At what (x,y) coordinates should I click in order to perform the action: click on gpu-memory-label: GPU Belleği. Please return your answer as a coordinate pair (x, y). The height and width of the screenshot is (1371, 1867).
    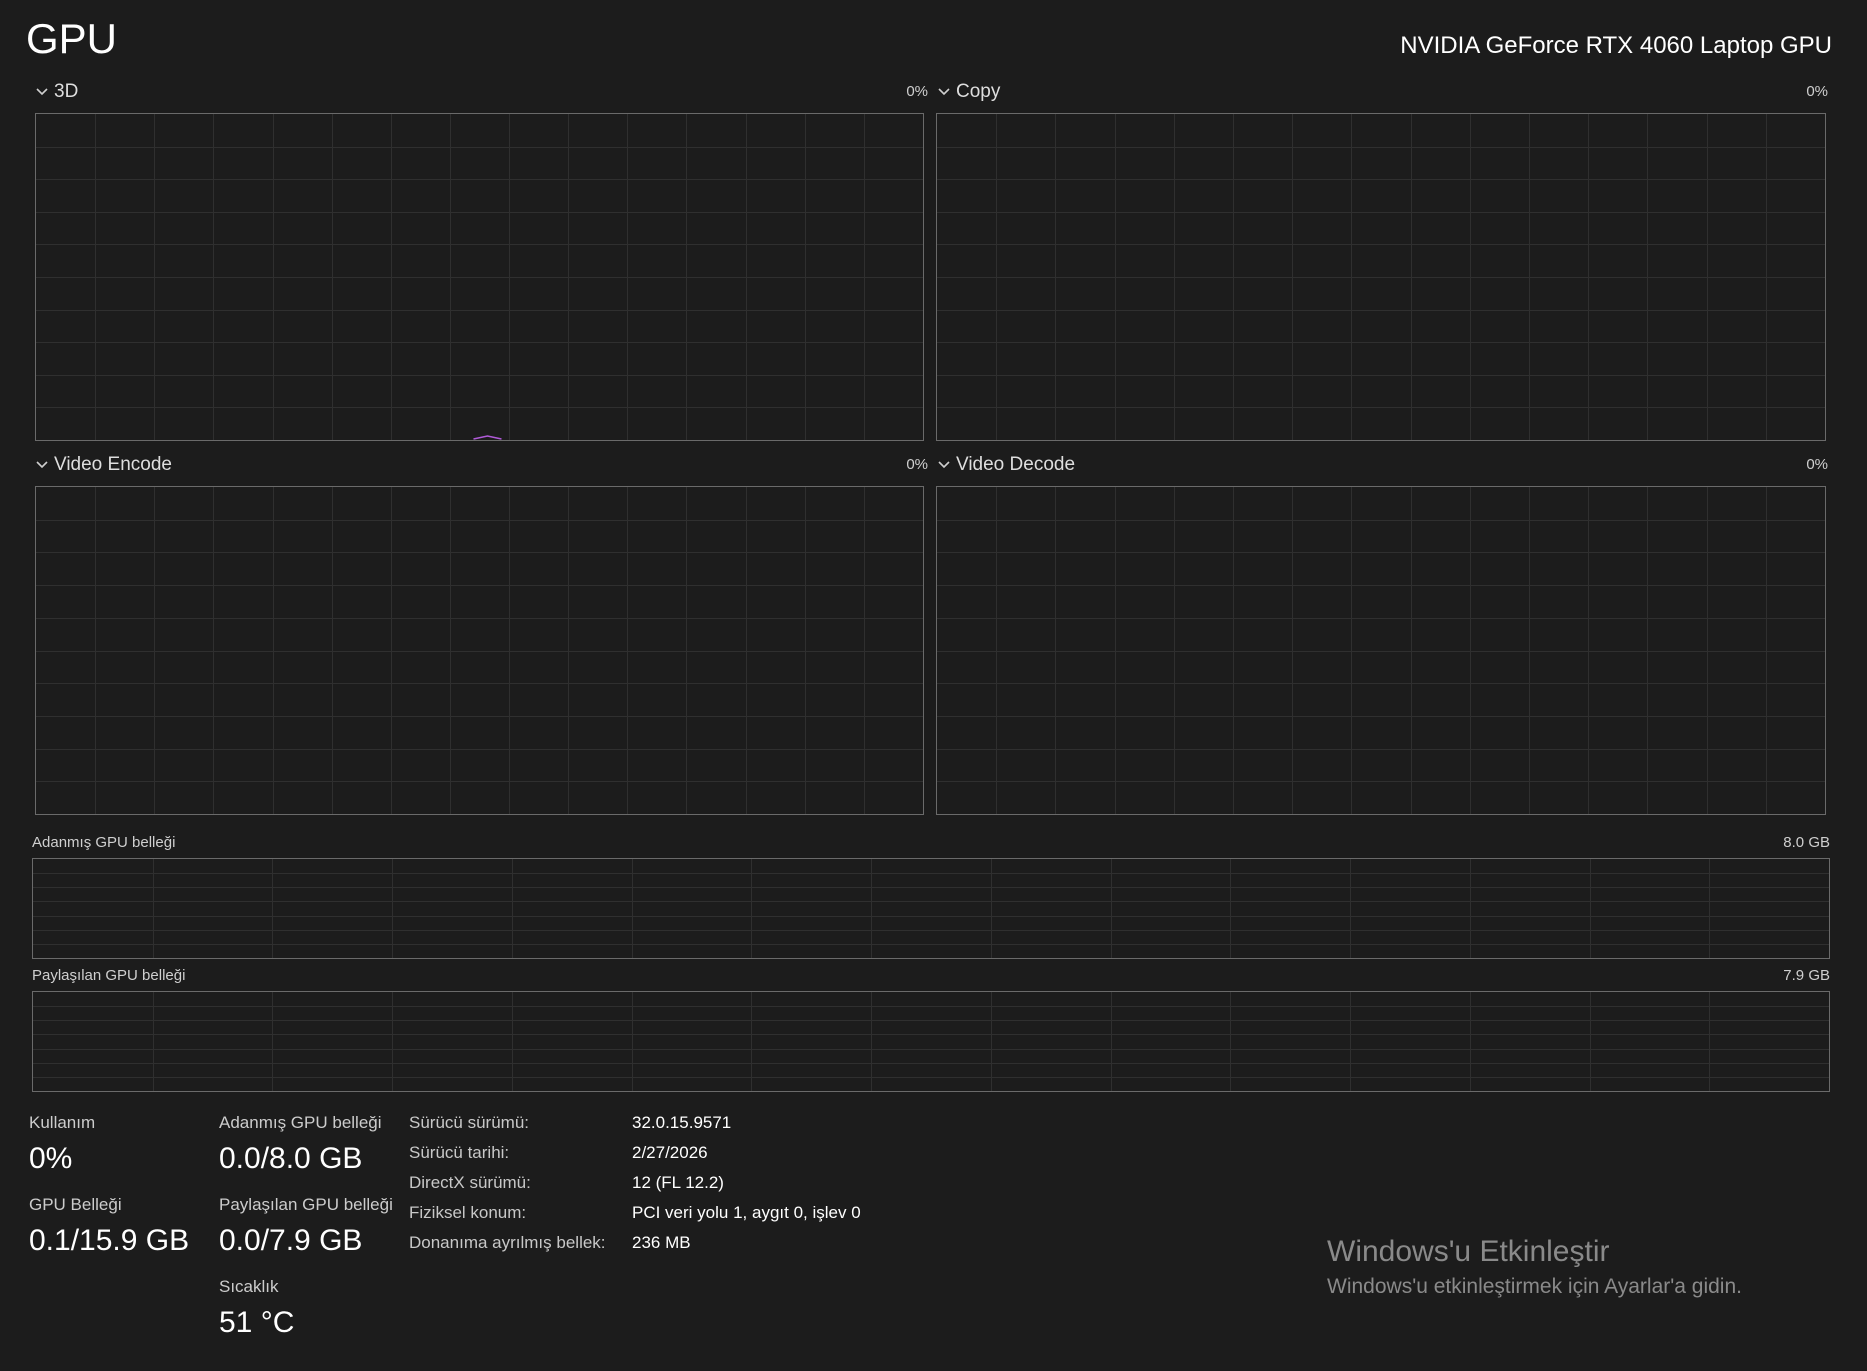
    Looking at the image, I should click on (75, 1204).